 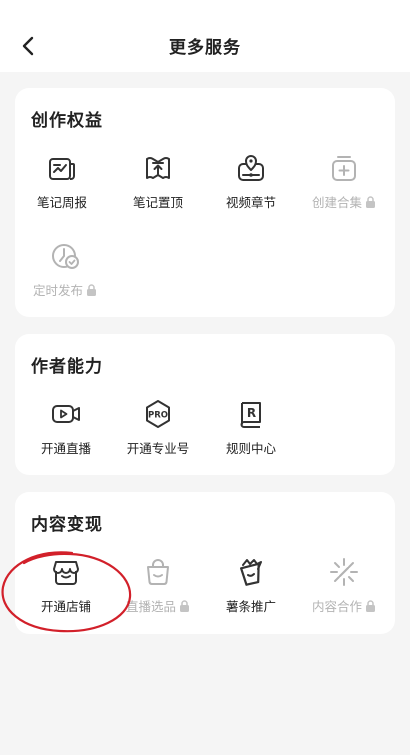 I want to click on scheduled-publish-icon, so click(x=65, y=256).